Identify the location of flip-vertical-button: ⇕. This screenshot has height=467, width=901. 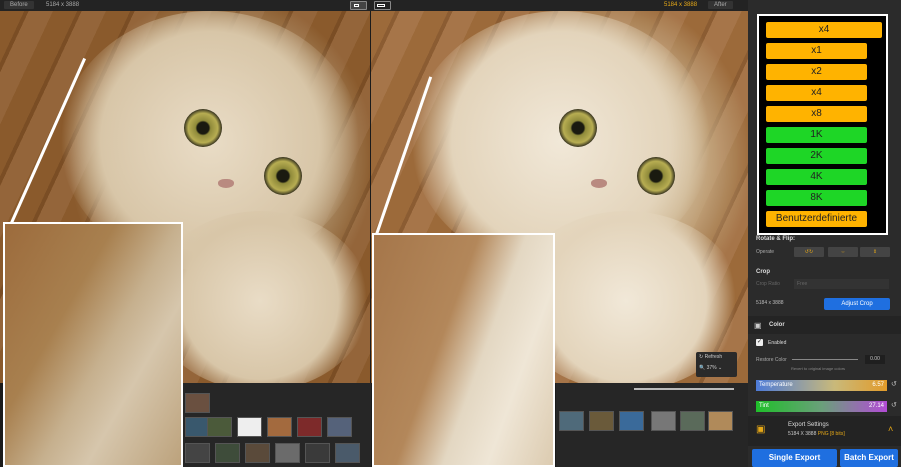
(875, 252).